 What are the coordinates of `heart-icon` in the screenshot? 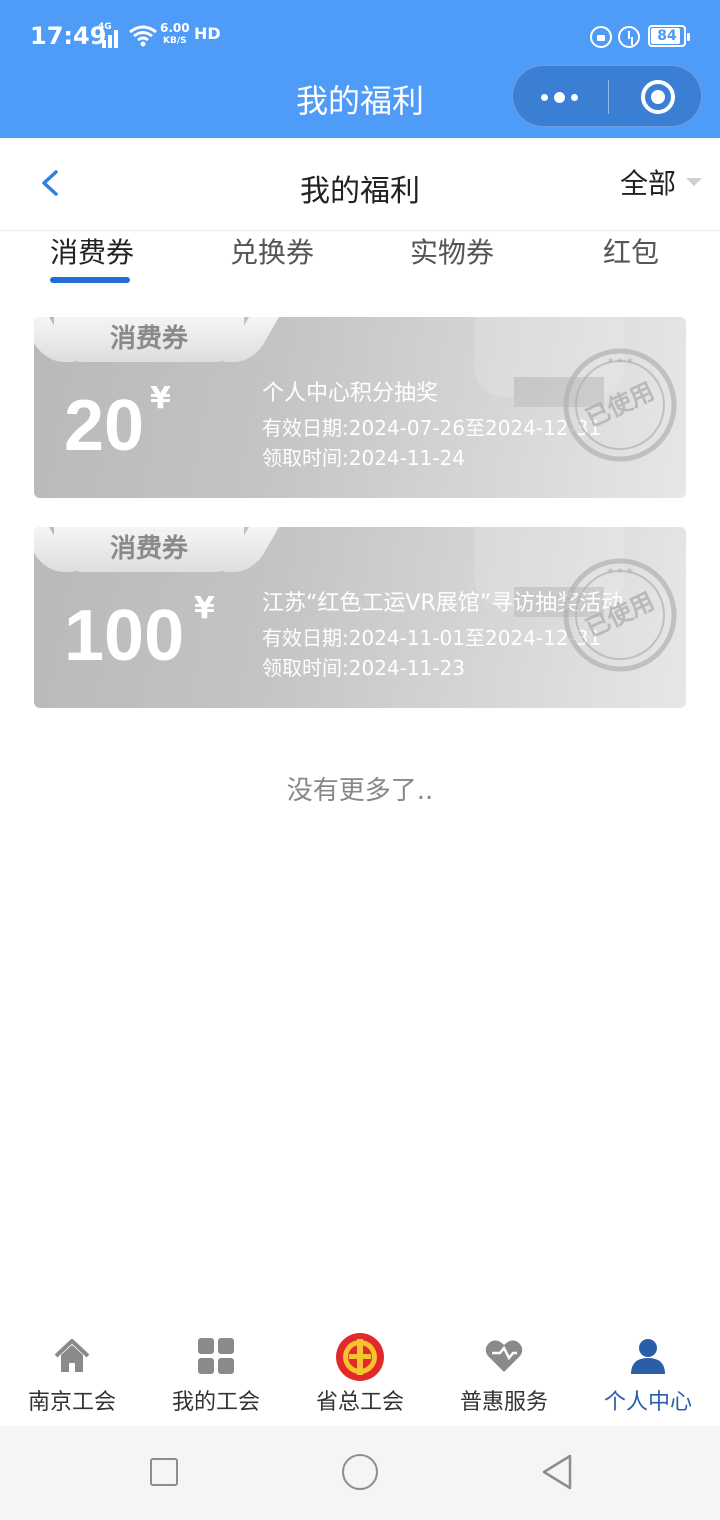 It's located at (504, 1356).